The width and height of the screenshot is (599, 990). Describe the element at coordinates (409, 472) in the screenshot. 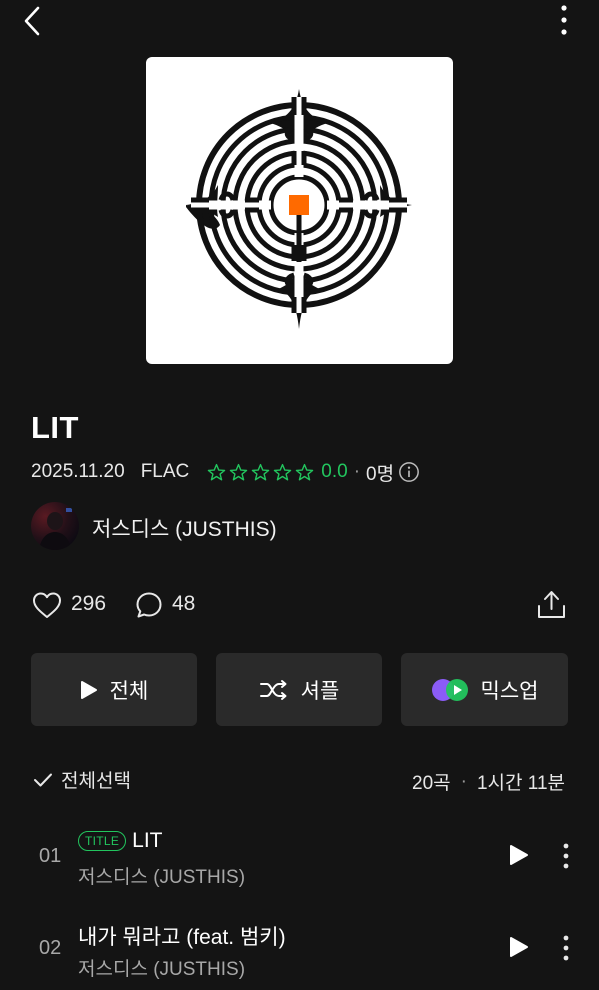

I see `info-icon` at that location.